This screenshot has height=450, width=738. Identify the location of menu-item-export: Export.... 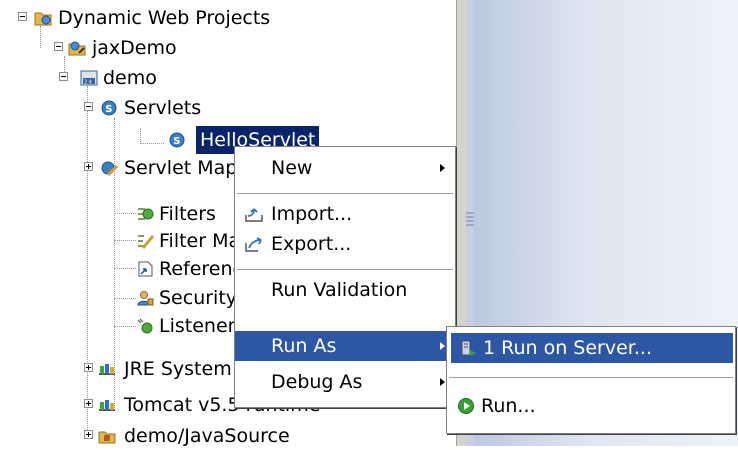
(345, 244).